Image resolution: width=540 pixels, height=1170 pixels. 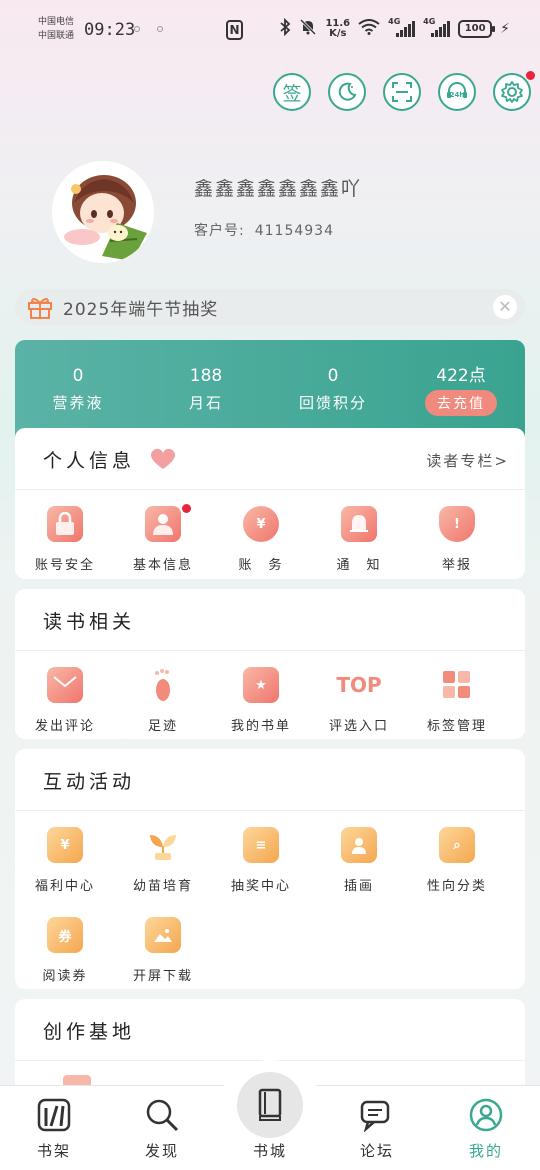 What do you see at coordinates (56, 29) in the screenshot?
I see `carrier-info: 中国电信 中国联通` at bounding box center [56, 29].